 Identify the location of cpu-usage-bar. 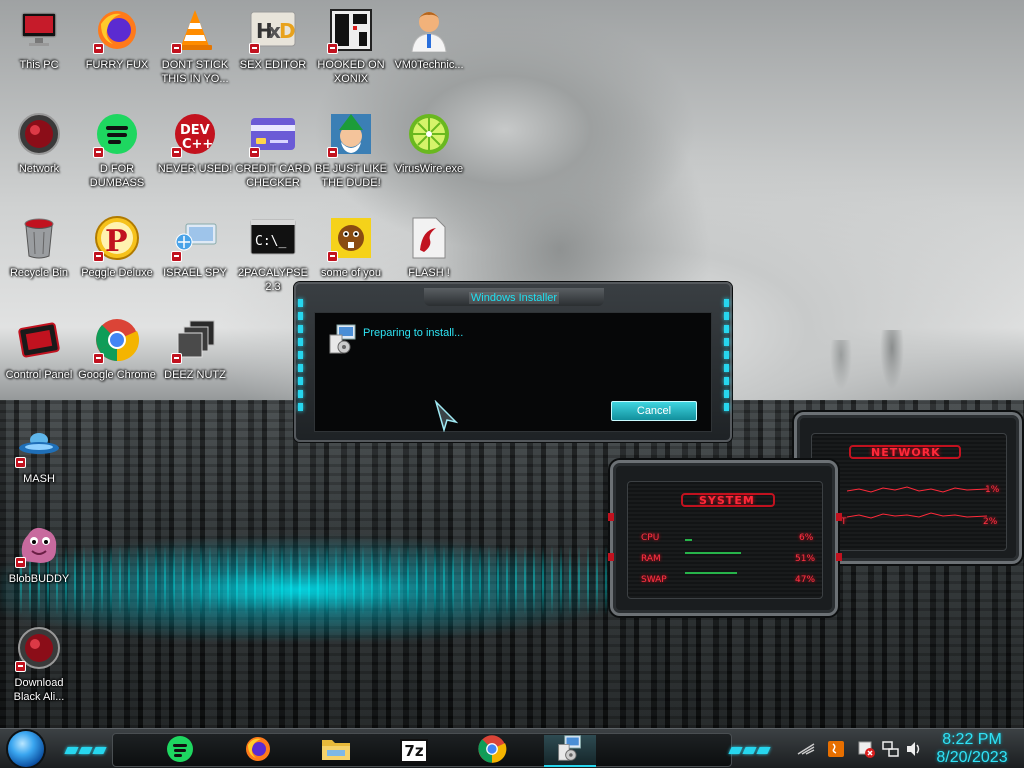
(688, 540).